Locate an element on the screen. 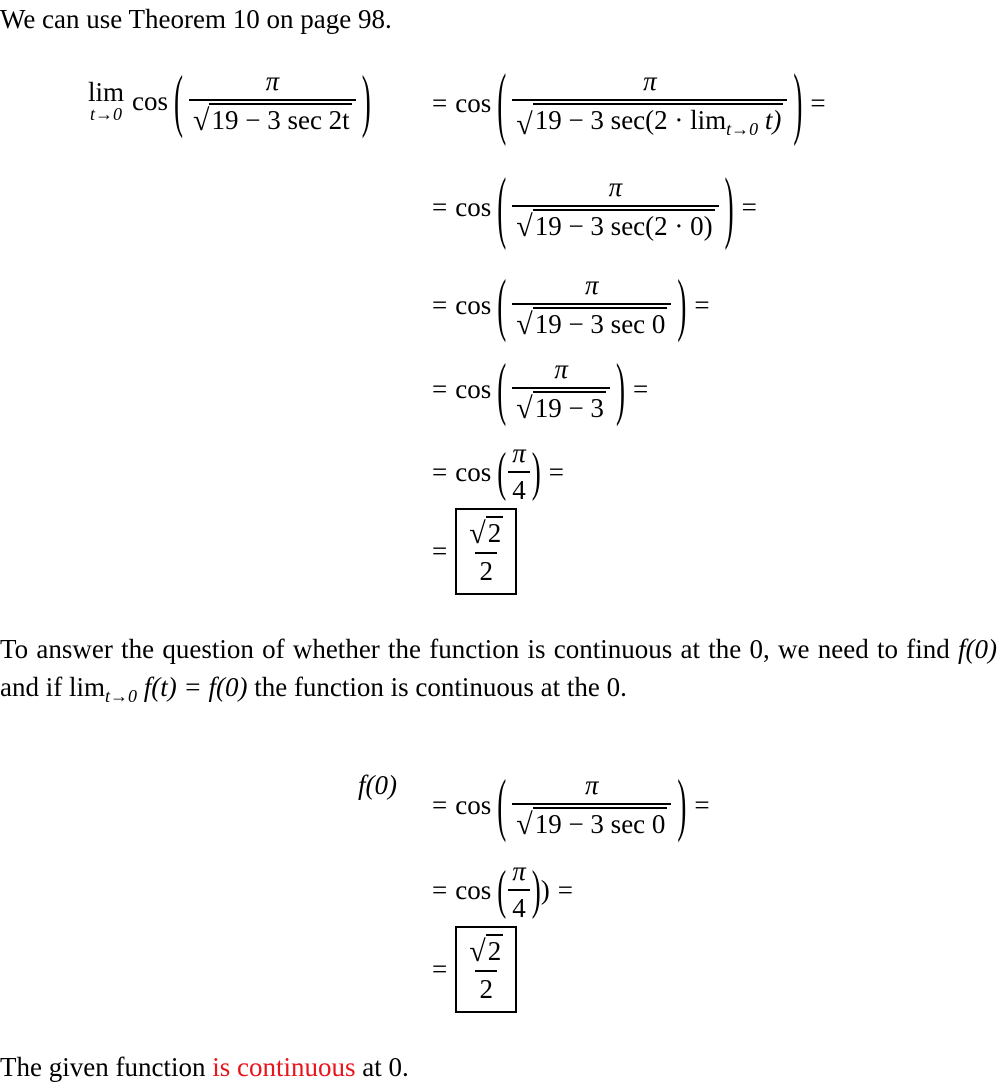 Image resolution: width=997 pixels, height=1086 pixels. fraction: π √ 19 − 3 sec(2 · limt→0 t) is located at coordinates (650, 103).